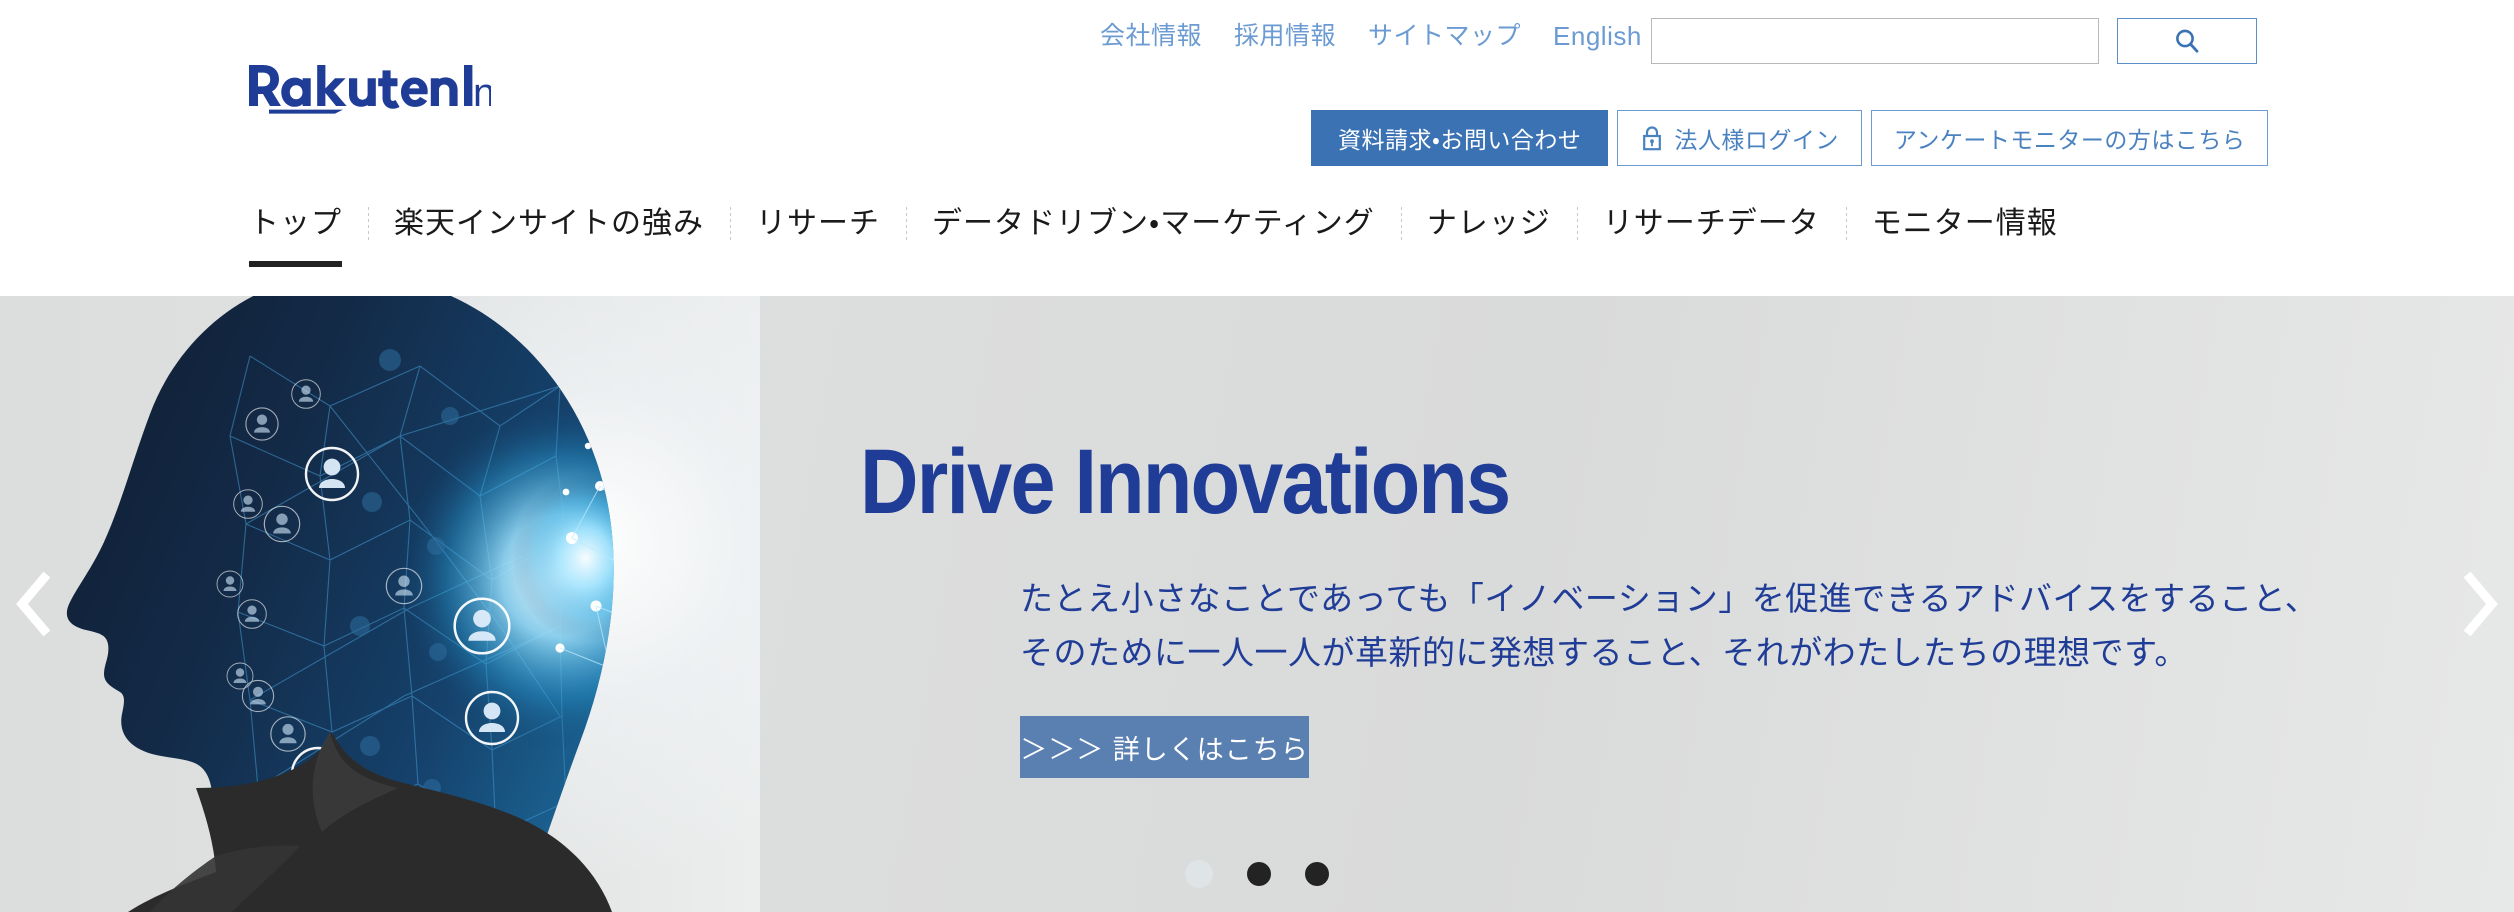  I want to click on nav-item-strengths: 楽天インサイトの強み, so click(549, 224).